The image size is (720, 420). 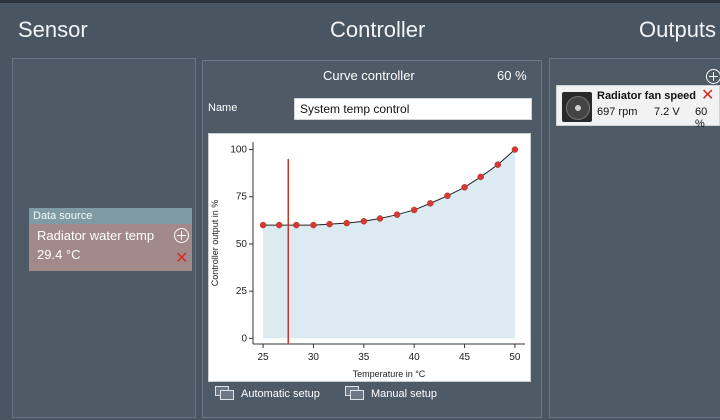 What do you see at coordinates (244, 338) in the screenshot?
I see `y-tick-label: 0` at bounding box center [244, 338].